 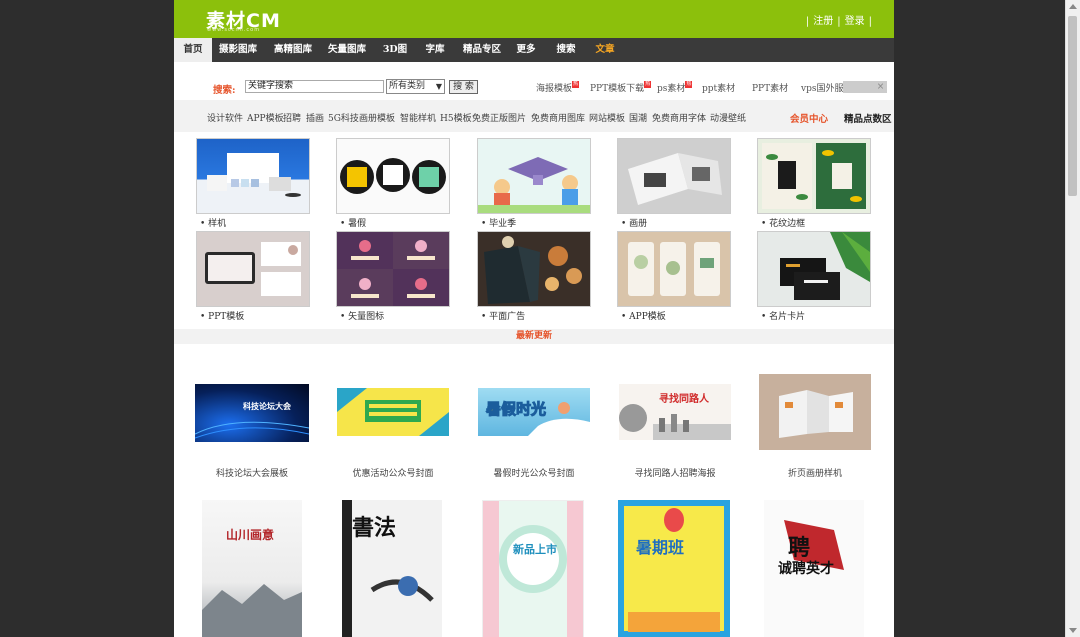 I want to click on category-label: • APP模板, so click(x=643, y=317).